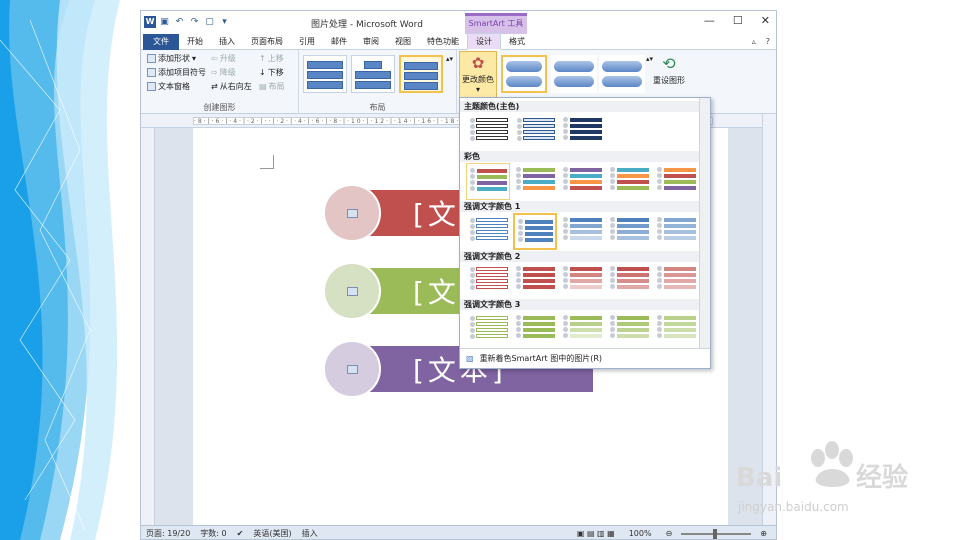 The width and height of the screenshot is (960, 540). What do you see at coordinates (443, 42) in the screenshot?
I see `tab-special-features: 特色功能` at bounding box center [443, 42].